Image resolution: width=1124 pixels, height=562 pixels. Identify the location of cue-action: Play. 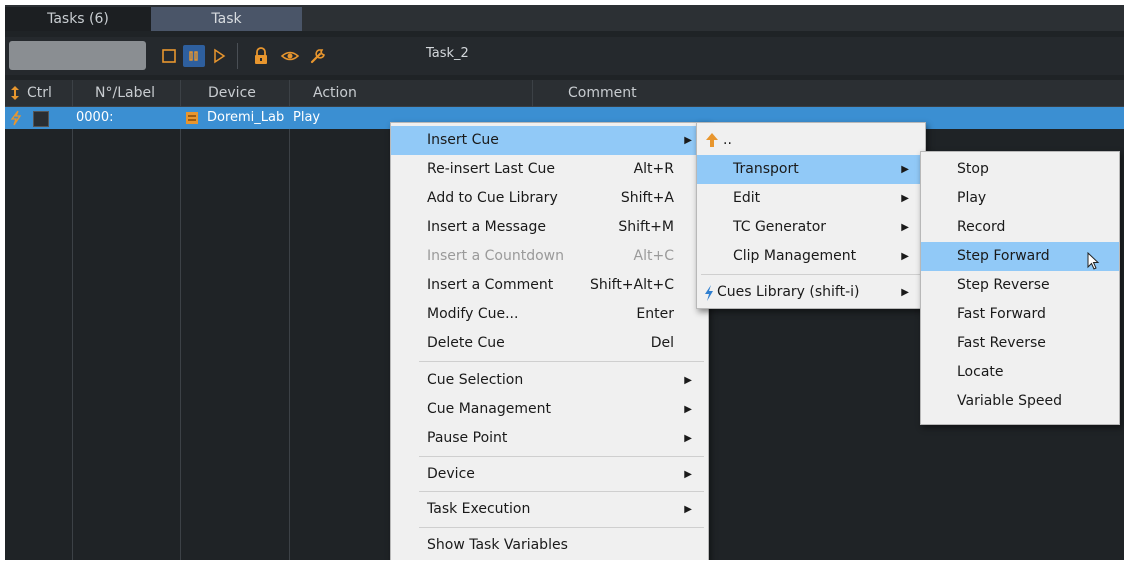
(307, 117).